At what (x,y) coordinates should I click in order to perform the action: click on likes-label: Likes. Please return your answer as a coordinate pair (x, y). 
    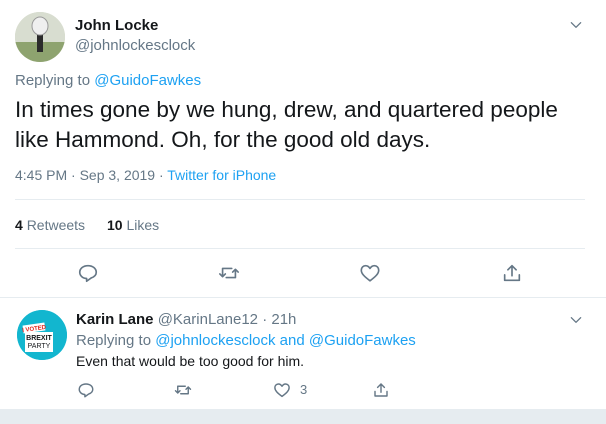
    Looking at the image, I should click on (143, 225).